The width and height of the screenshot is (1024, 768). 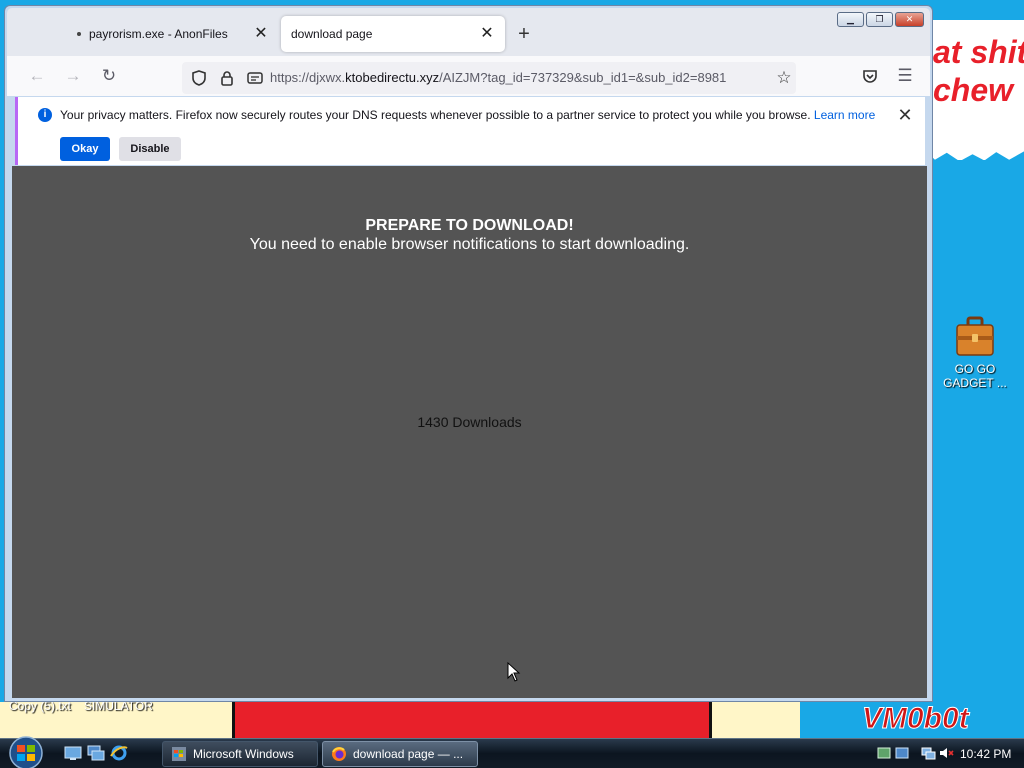 I want to click on restore-button: ❐, so click(x=879, y=19).